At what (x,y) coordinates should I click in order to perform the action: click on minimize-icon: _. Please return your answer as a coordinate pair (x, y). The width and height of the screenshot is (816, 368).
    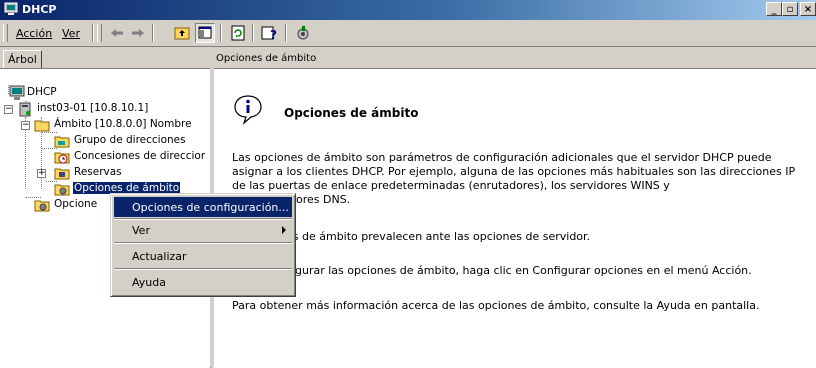
    Looking at the image, I should click on (774, 9).